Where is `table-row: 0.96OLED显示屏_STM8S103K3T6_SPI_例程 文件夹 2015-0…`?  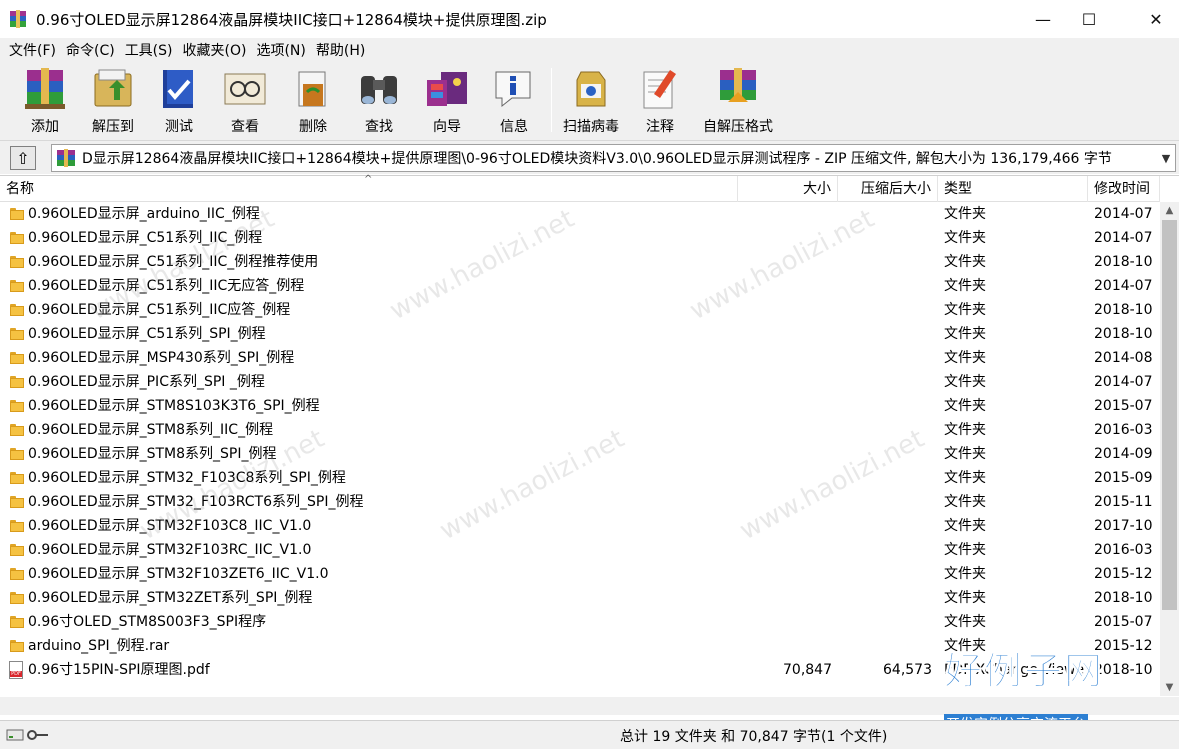
table-row: 0.96OLED显示屏_STM8S103K3T6_SPI_例程 文件夹 2015-0… is located at coordinates (580, 406).